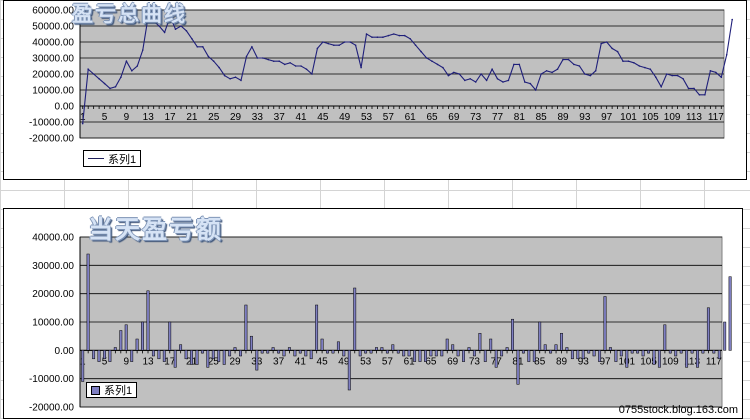 This screenshot has height=420, width=750. I want to click on chart1-legend: 系列1, so click(112, 158).